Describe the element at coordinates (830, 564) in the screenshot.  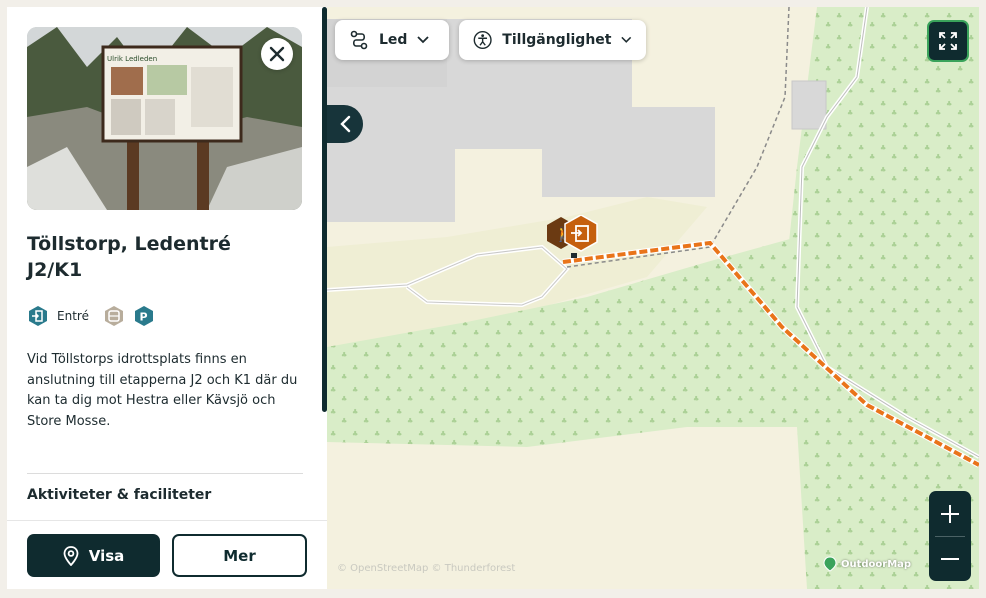
I see `outdoormap-logo-icon` at that location.